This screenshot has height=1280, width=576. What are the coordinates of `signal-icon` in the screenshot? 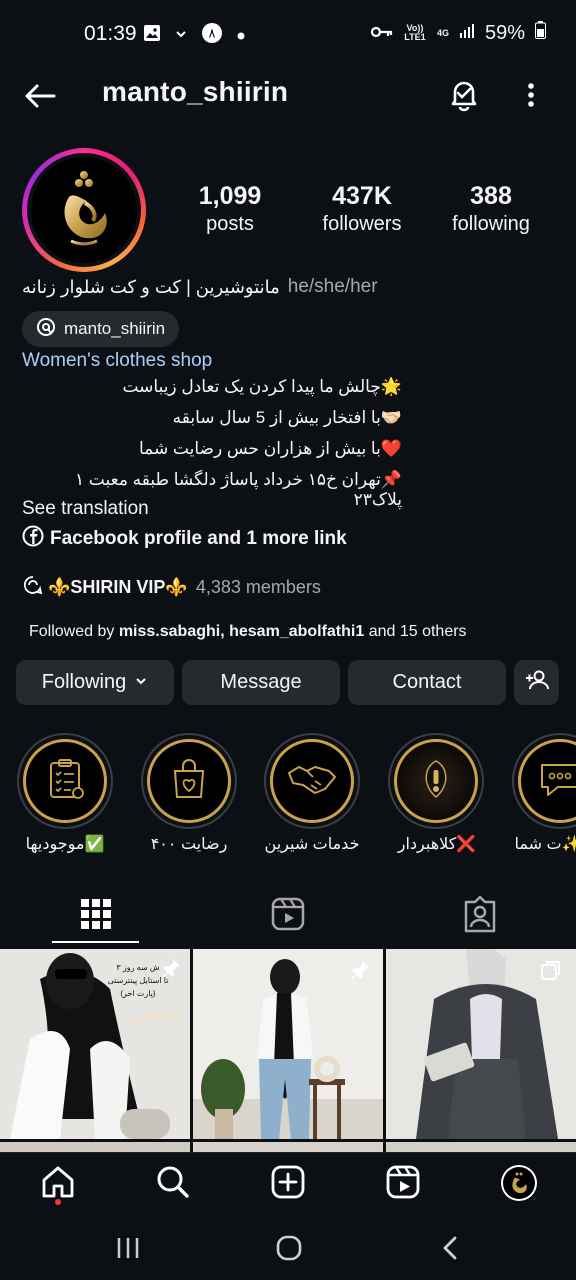 It's located at (467, 33).